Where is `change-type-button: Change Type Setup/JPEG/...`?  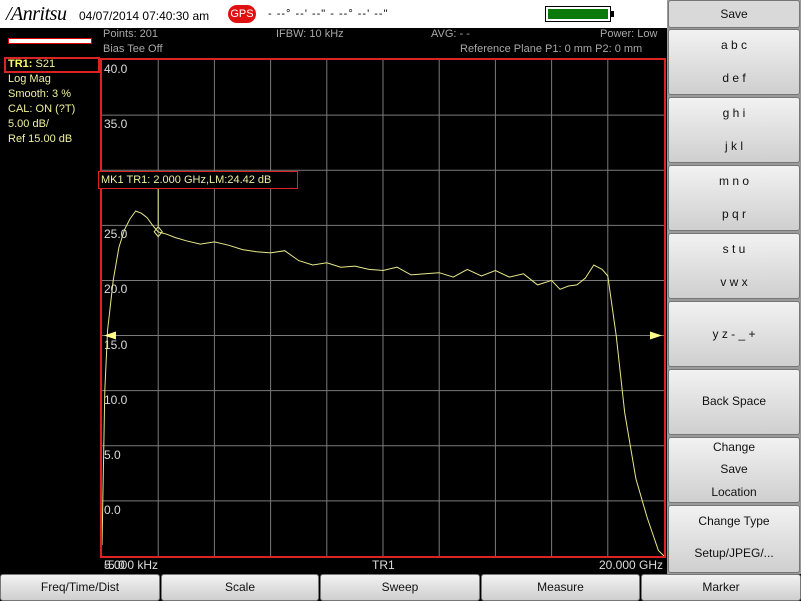
change-type-button: Change Type Setup/JPEG/... is located at coordinates (734, 539).